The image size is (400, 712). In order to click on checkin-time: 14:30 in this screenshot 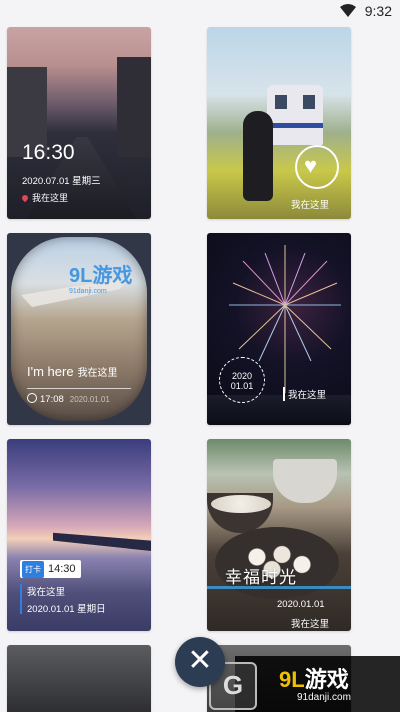, I will do `click(62, 569)`.